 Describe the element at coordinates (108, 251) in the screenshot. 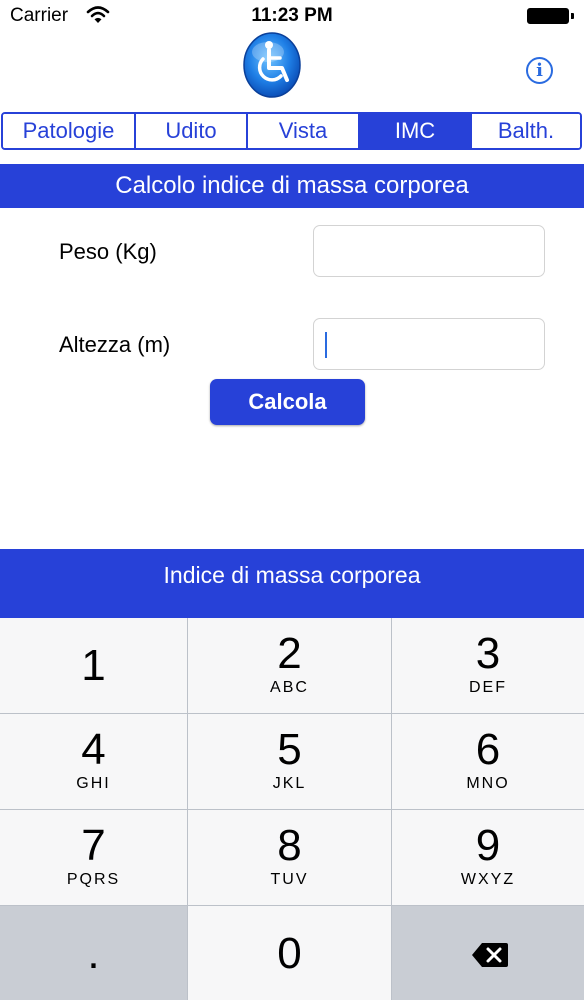

I see `weight-label: Peso (Kg)` at that location.